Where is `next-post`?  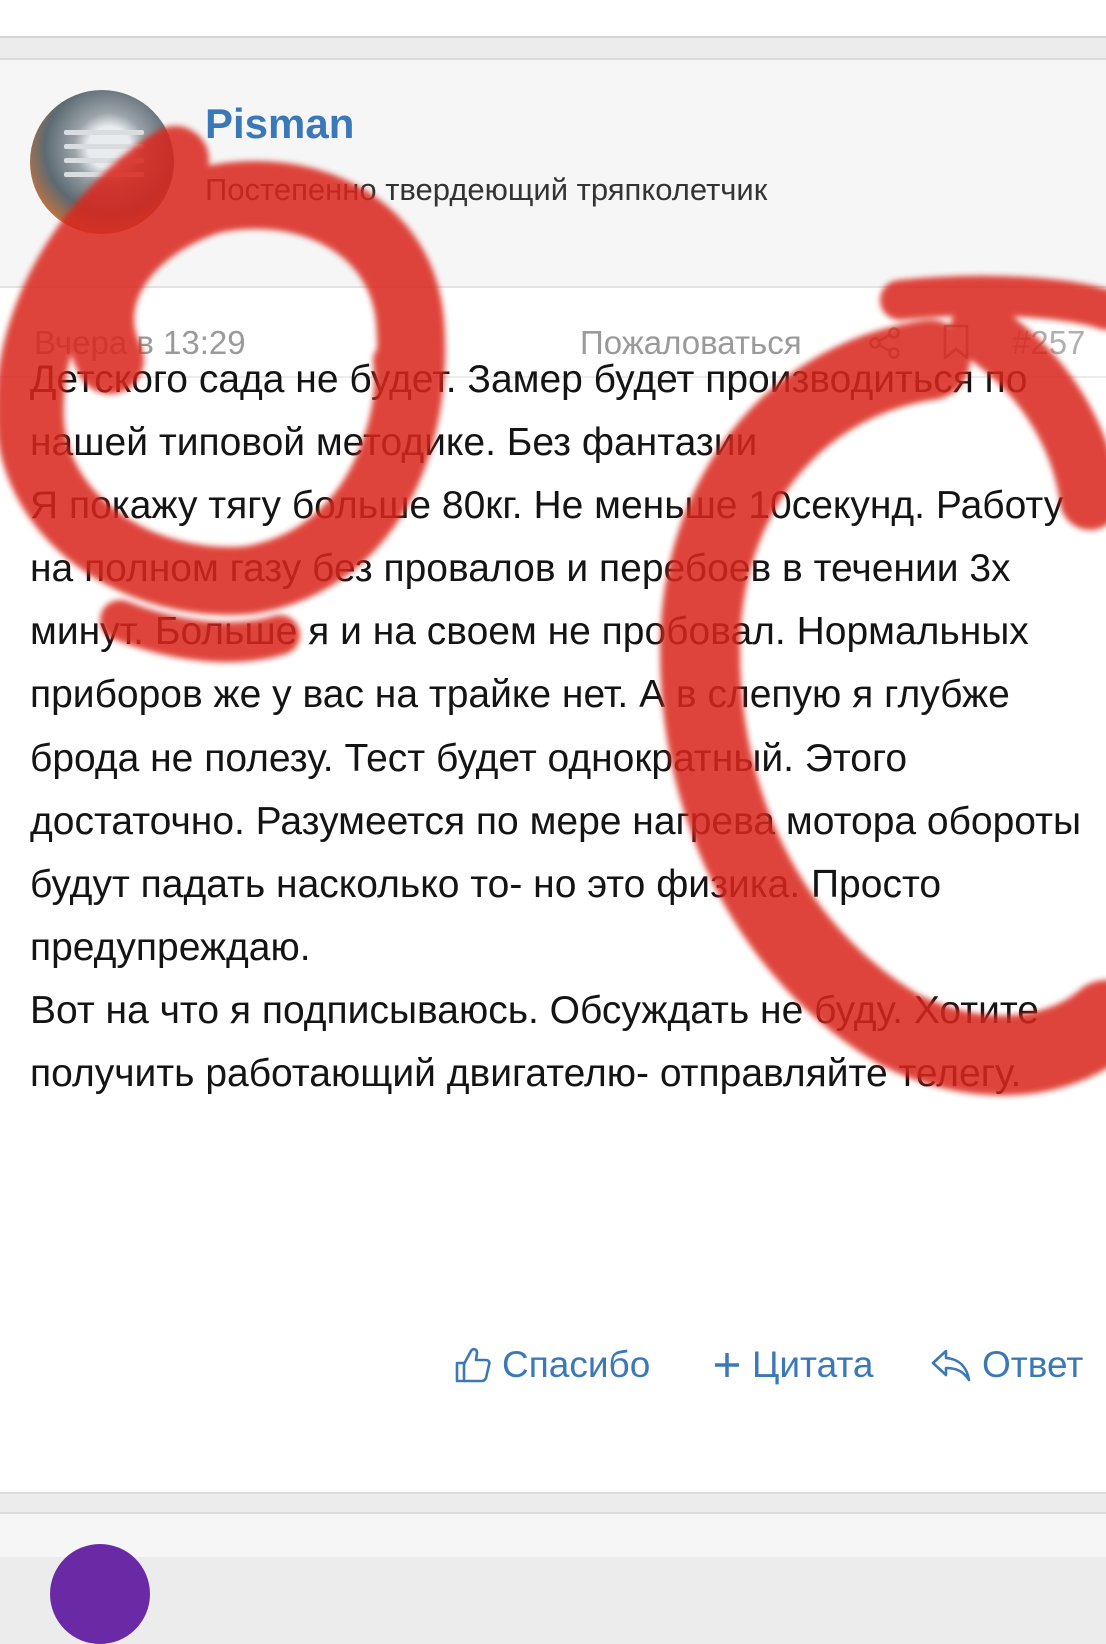
next-post is located at coordinates (553, 1578).